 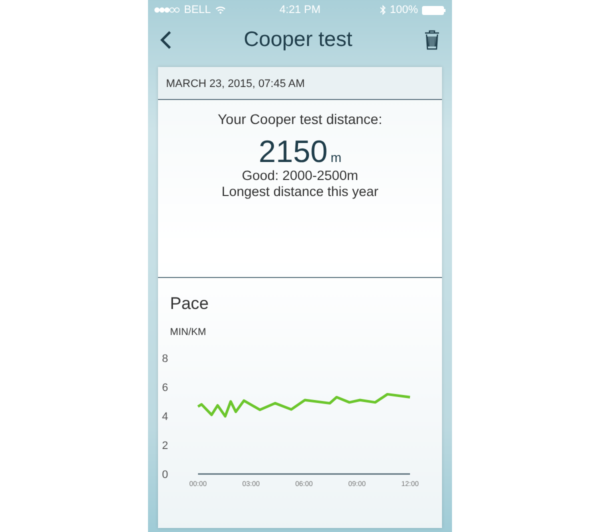 I want to click on carrier-name: BELL, so click(x=197, y=10).